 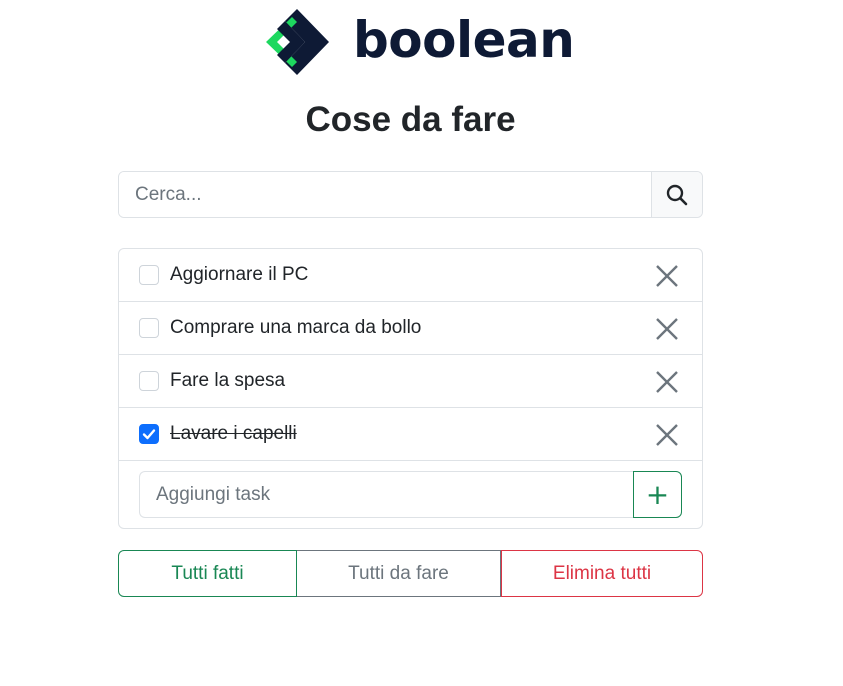 I want to click on task-label: Fare la spesa, so click(x=228, y=380).